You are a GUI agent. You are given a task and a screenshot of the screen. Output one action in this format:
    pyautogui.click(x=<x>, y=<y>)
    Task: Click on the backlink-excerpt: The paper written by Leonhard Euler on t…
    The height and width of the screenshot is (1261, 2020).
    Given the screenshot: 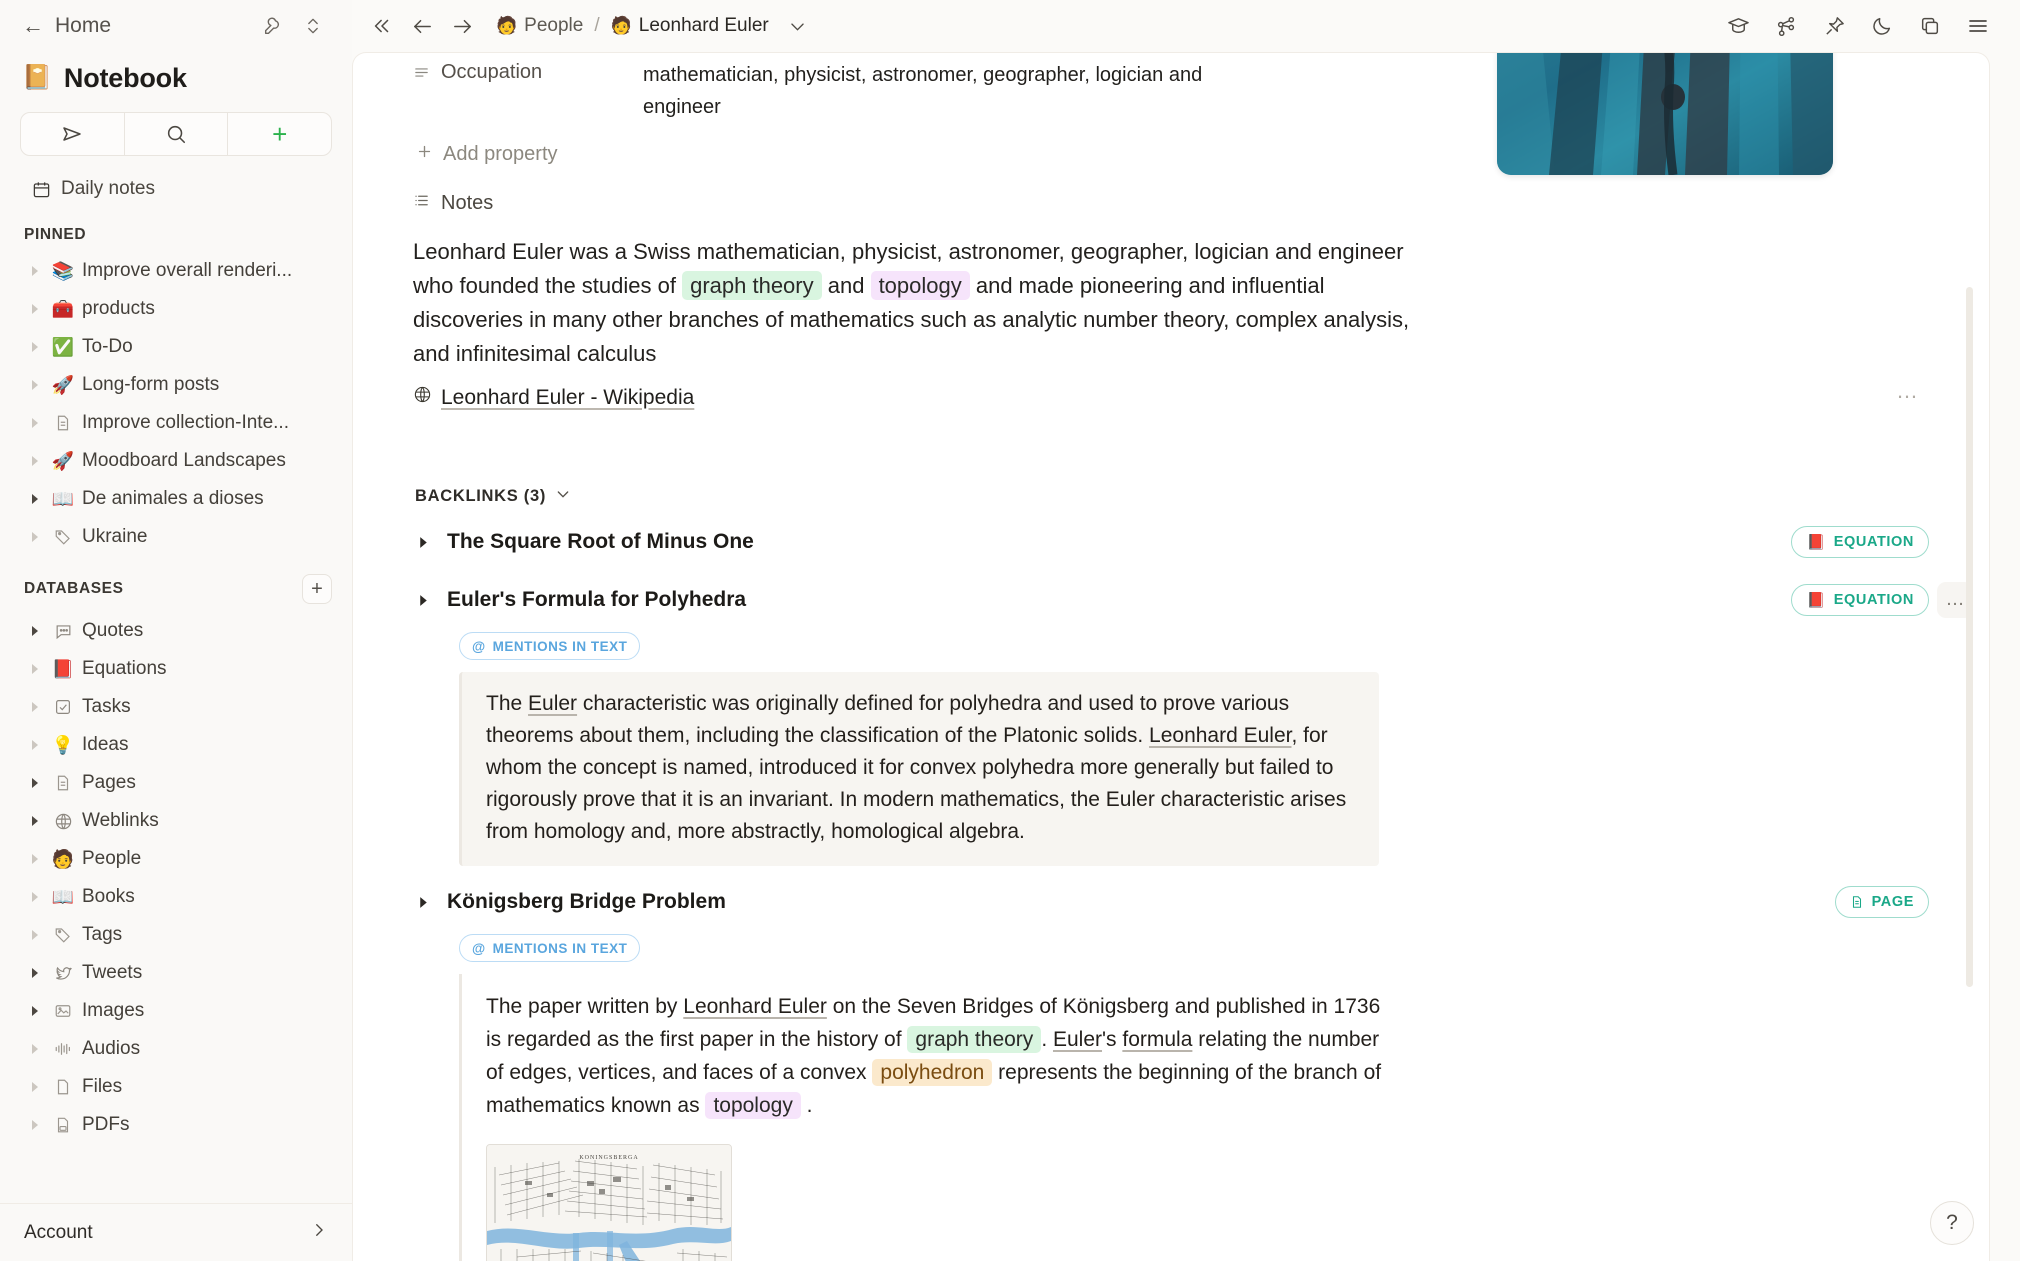 What is the action you would take?
    pyautogui.click(x=939, y=1117)
    